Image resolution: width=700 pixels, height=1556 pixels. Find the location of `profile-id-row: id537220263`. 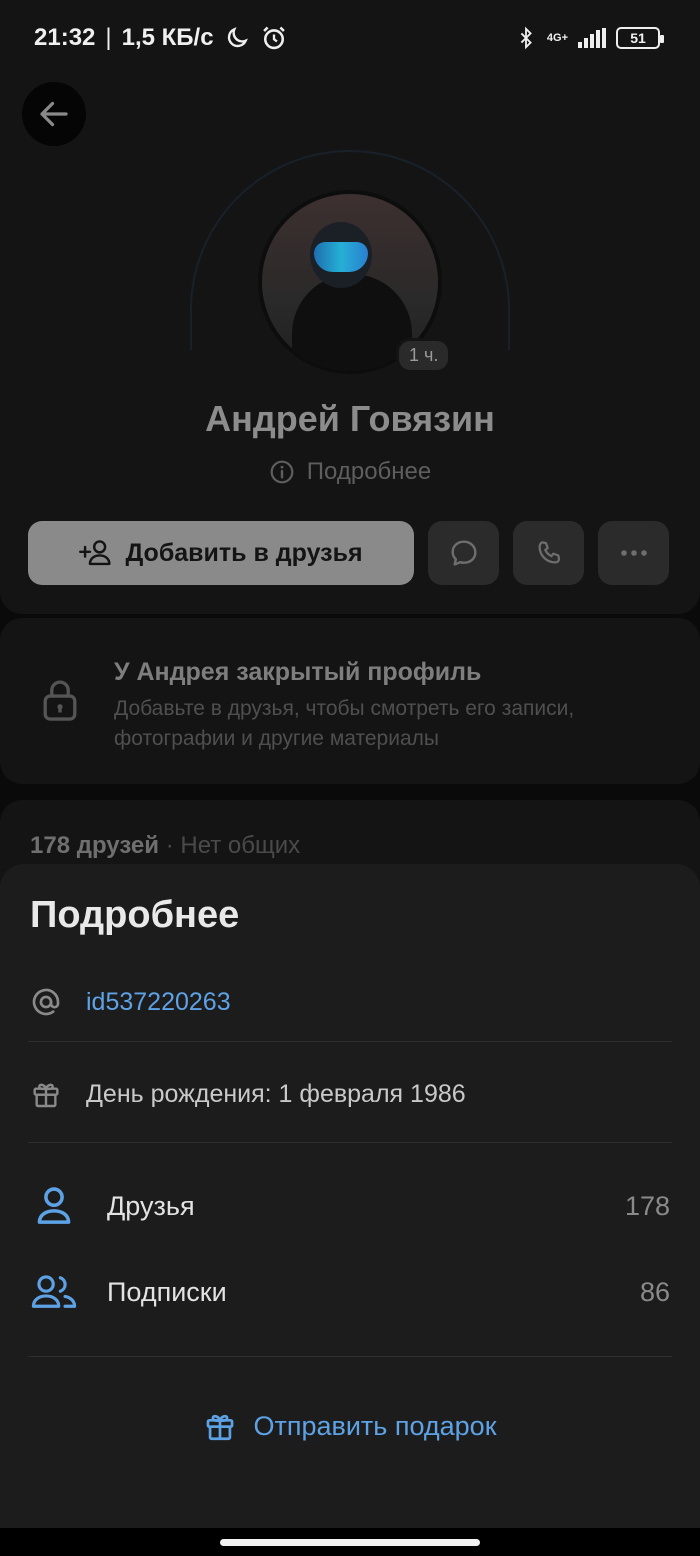

profile-id-row: id537220263 is located at coordinates (350, 1002).